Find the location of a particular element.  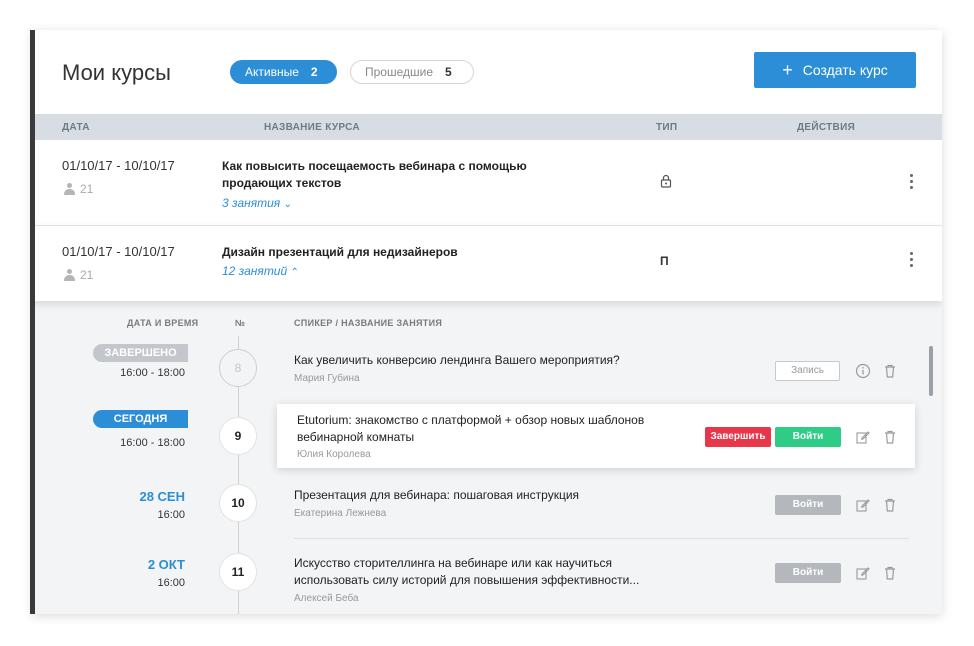

recording-button: Запись is located at coordinates (807, 371).